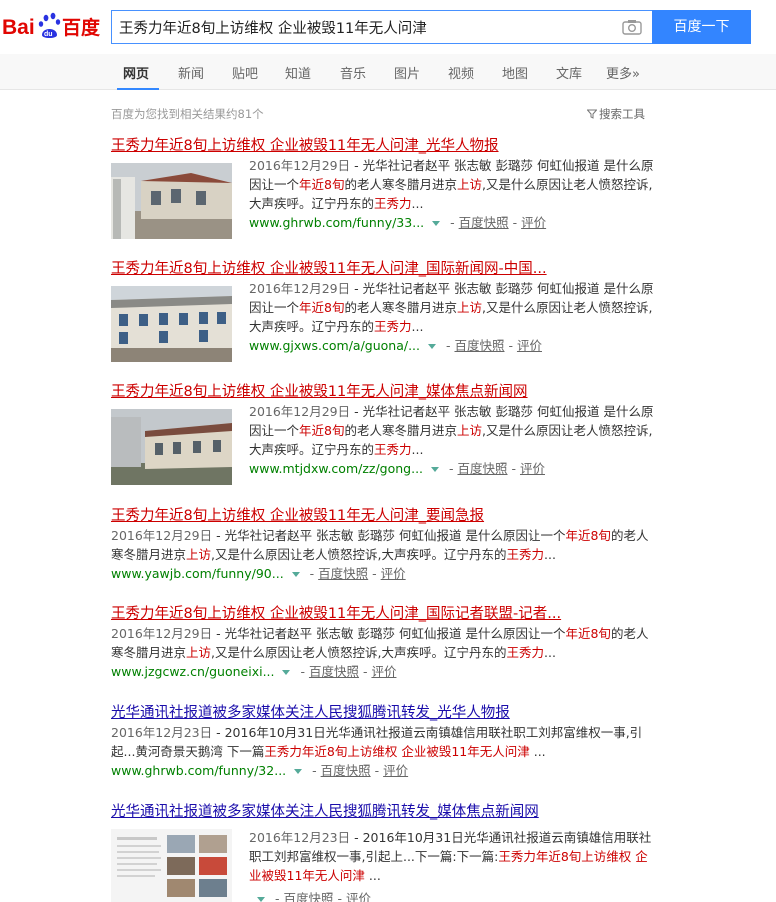  What do you see at coordinates (383, 392) in the screenshot?
I see `result-title: 王秀力年近8旬上访维权 企业被毁11年无人问津_媒体焦点新闻网` at bounding box center [383, 392].